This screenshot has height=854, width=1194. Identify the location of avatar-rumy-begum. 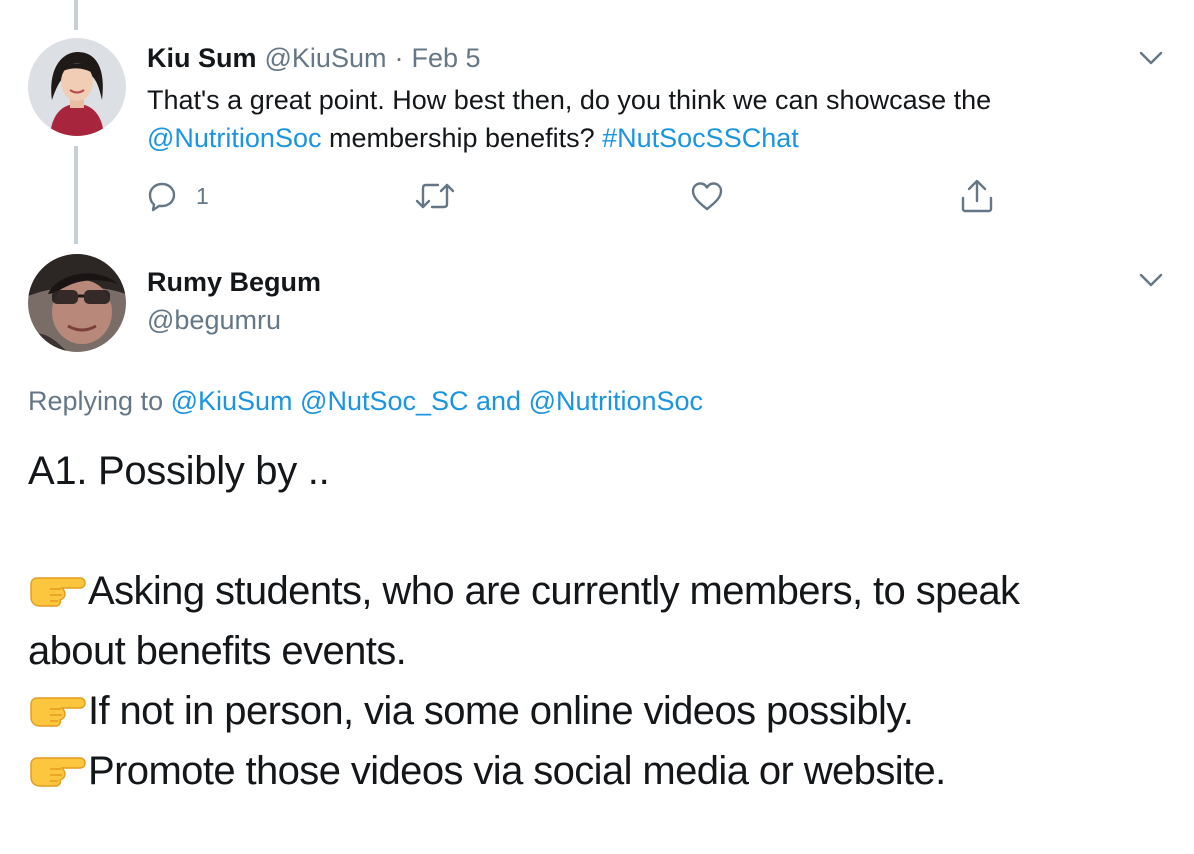
(77, 303).